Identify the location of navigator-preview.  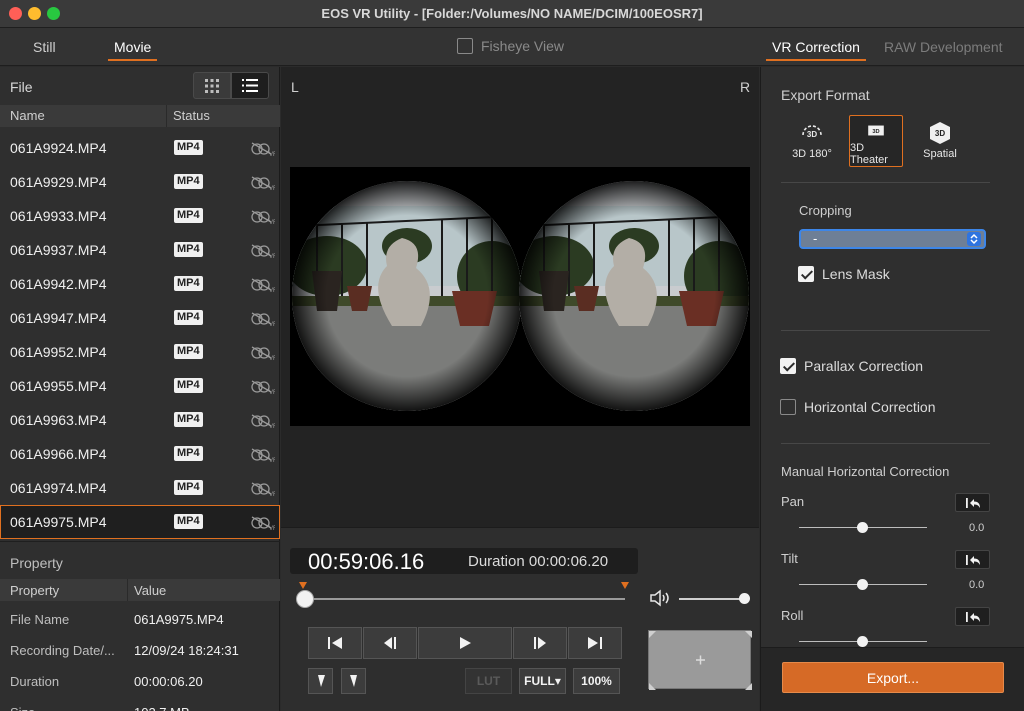
(700, 660).